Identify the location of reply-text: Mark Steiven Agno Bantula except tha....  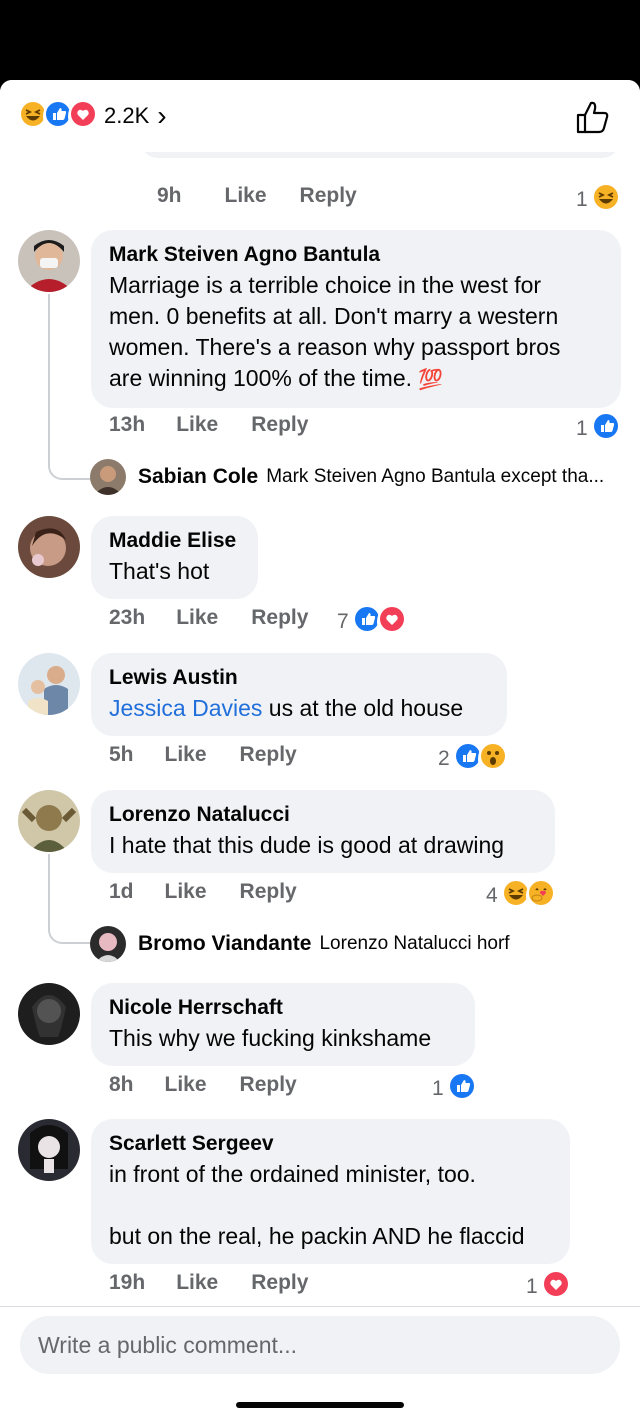
(435, 476).